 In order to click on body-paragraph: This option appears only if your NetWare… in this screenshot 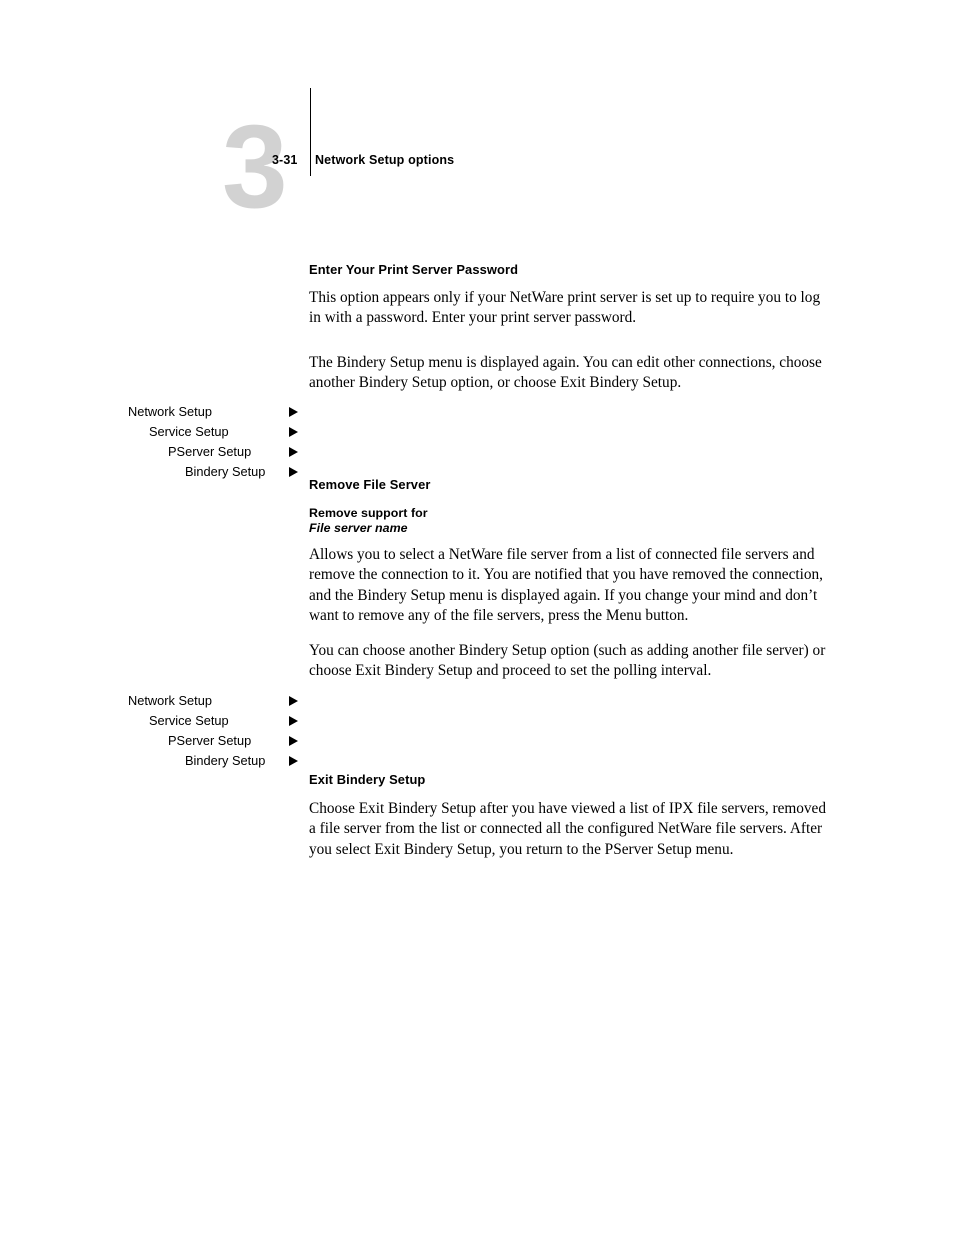, I will do `click(565, 308)`.